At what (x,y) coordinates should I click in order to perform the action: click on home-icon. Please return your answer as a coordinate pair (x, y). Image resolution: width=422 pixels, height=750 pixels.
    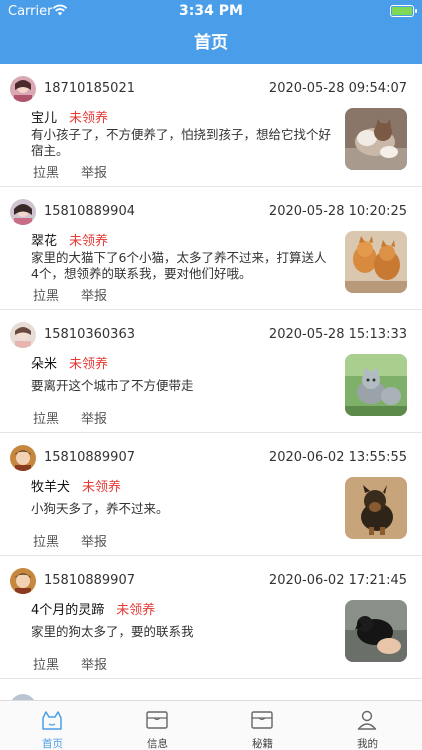
    Looking at the image, I should click on (52, 720).